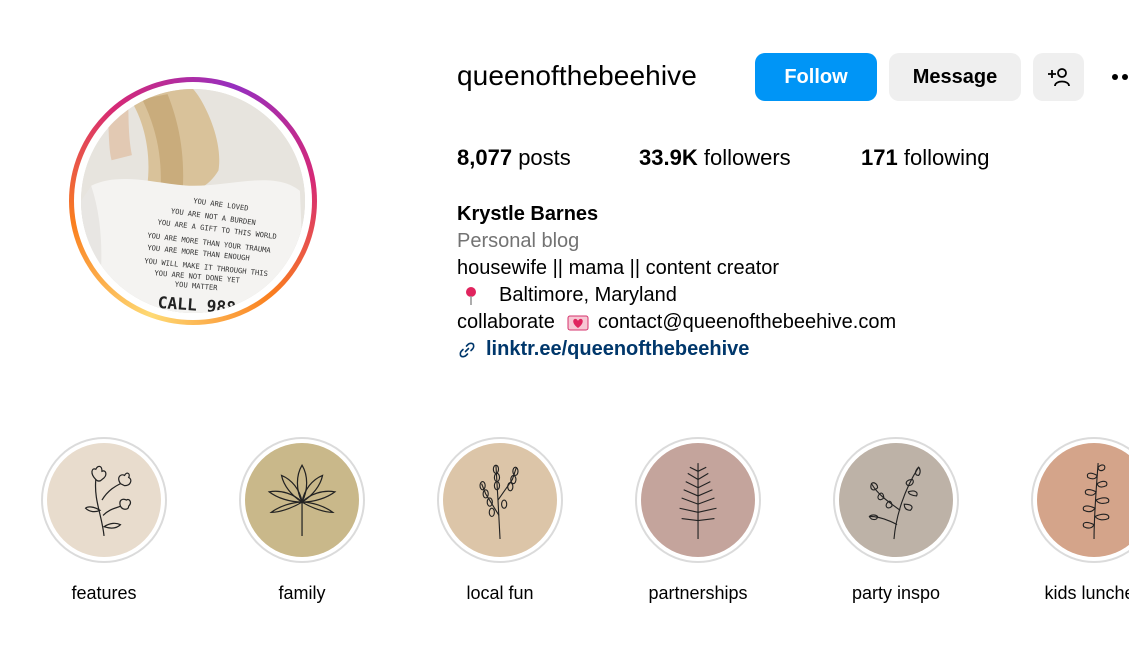  I want to click on pushpin-icon, so click(471, 295).